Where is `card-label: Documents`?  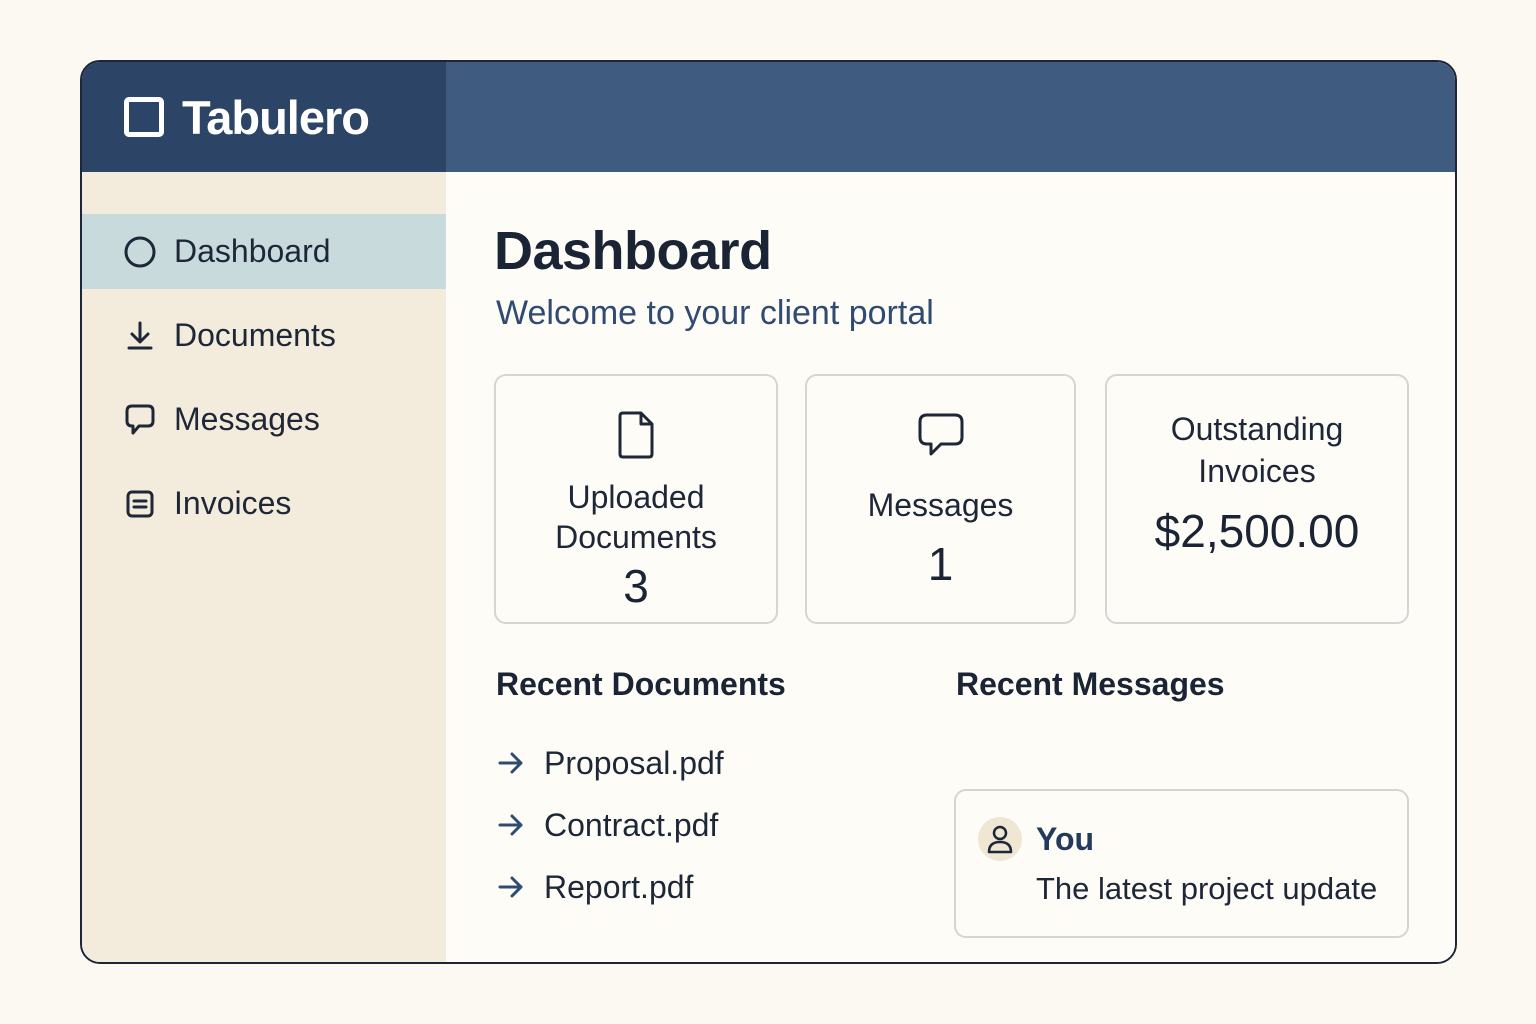 card-label: Documents is located at coordinates (636, 537).